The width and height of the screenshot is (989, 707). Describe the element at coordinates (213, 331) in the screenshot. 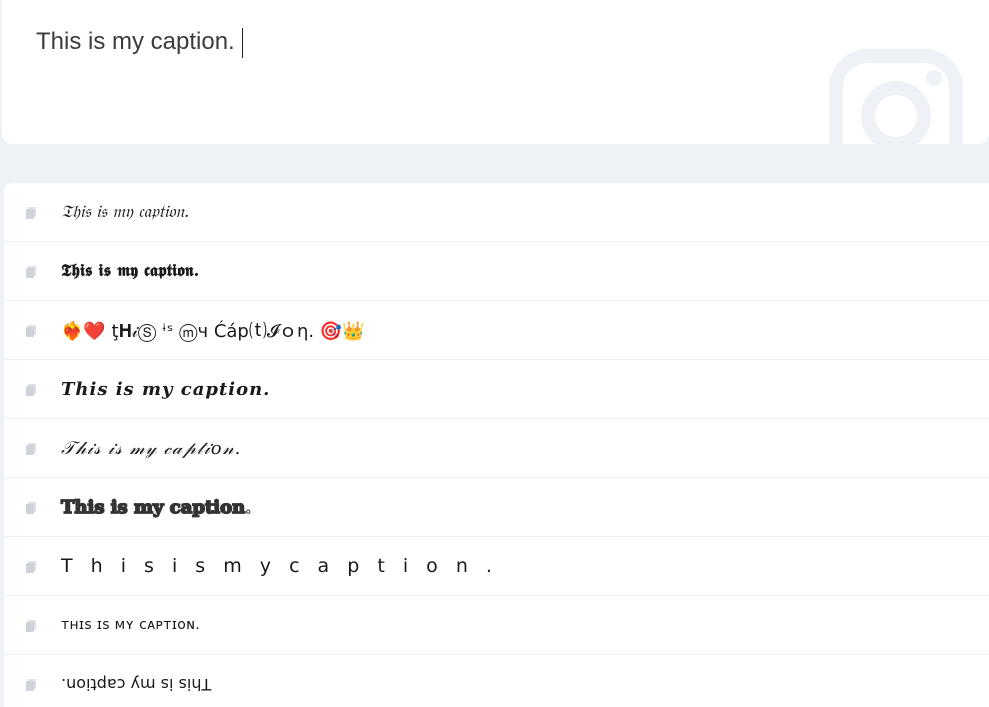

I see `result-text: ❤️‍🔥❤️ ţ𝐇𝒾Ⓢ ᶤˢ ⓜч Ćáp⒯𝓘ｏη. 🎯👑` at that location.